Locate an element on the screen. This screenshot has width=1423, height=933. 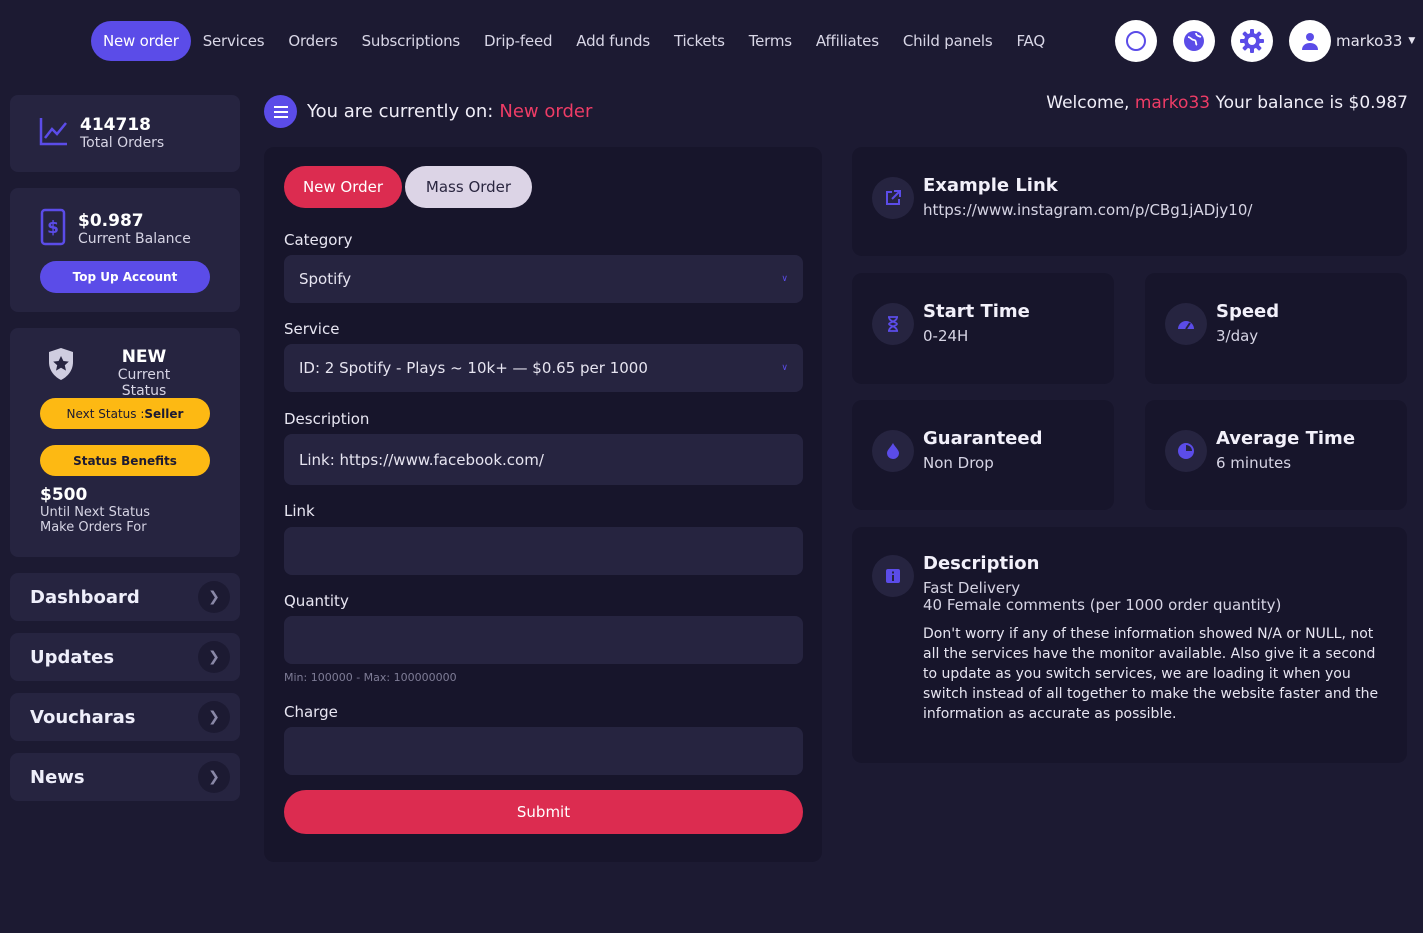
settings-gear-icon is located at coordinates (1252, 41).